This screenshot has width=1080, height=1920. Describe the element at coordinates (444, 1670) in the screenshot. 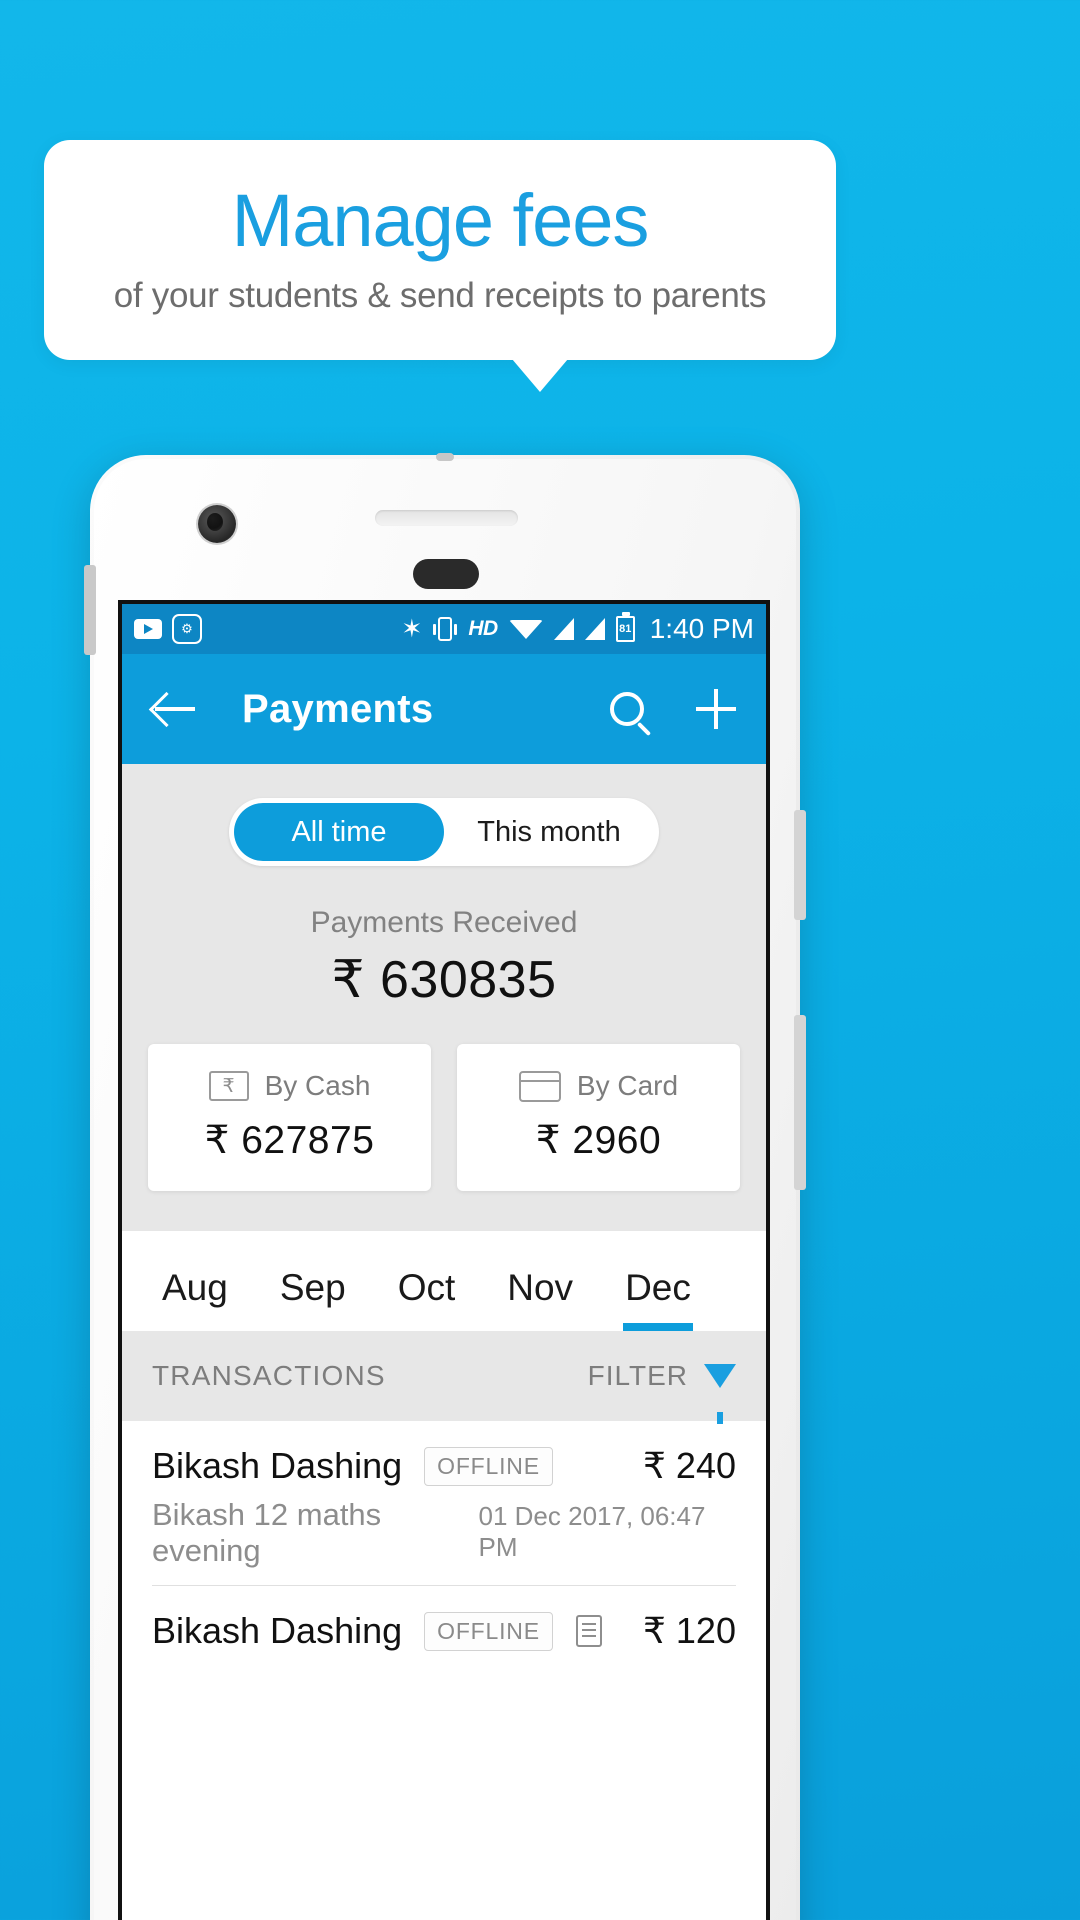

I see `transaction-row-secondary` at that location.